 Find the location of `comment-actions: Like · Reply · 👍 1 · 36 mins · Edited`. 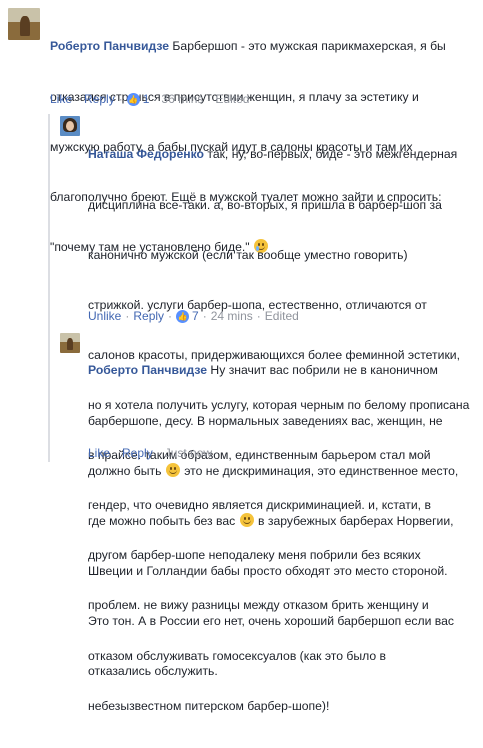

comment-actions: Like · Reply · 👍 1 · 36 mins · Edited is located at coordinates (150, 99).